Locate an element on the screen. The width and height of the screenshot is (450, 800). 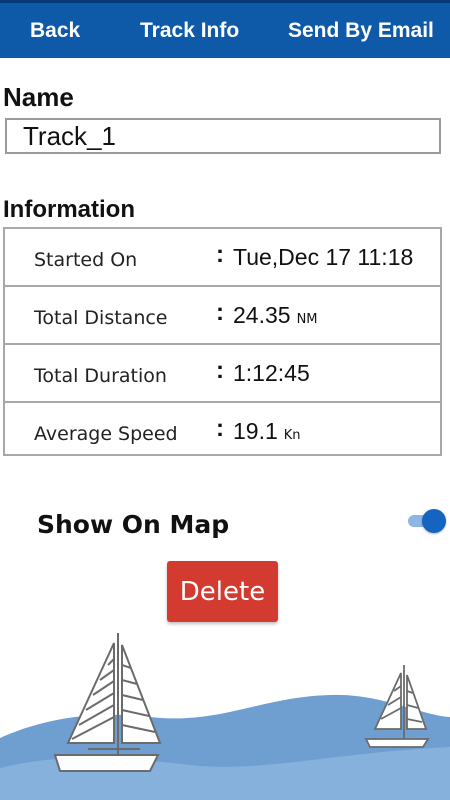
total-duration-value: 1:12:45 is located at coordinates (271, 373).